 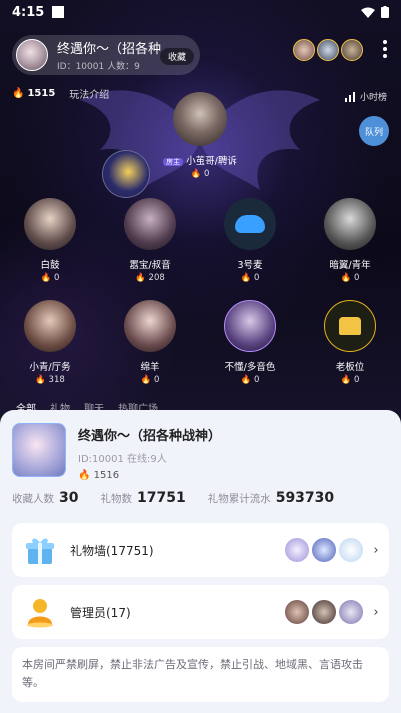 What do you see at coordinates (109, 49) in the screenshot?
I see `room-name: 终遇你～（招各种` at bounding box center [109, 49].